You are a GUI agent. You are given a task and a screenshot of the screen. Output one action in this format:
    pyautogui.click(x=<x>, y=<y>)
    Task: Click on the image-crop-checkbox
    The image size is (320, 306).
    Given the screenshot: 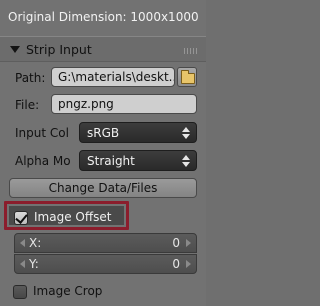 What is the action you would take?
    pyautogui.click(x=20, y=292)
    